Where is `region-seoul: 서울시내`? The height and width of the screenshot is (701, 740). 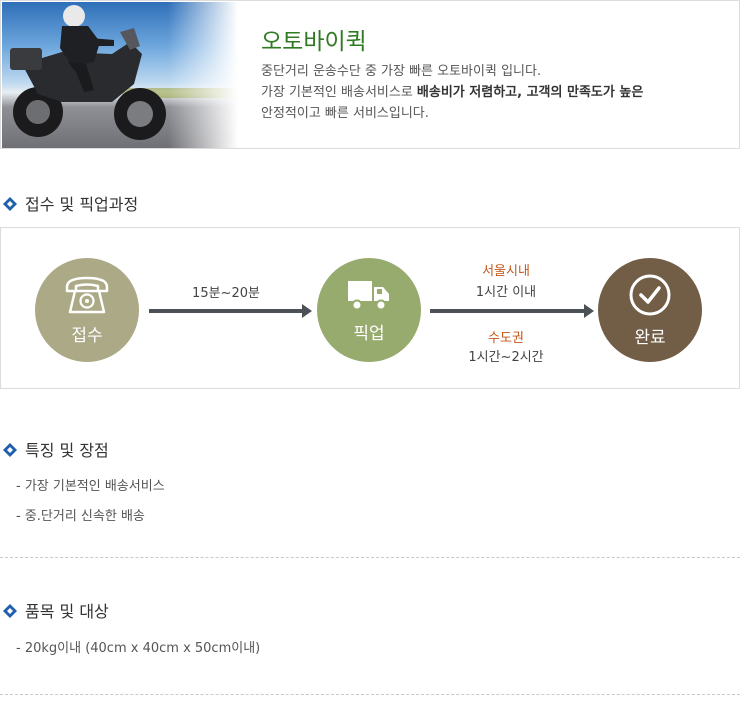 region-seoul: 서울시내 is located at coordinates (506, 271).